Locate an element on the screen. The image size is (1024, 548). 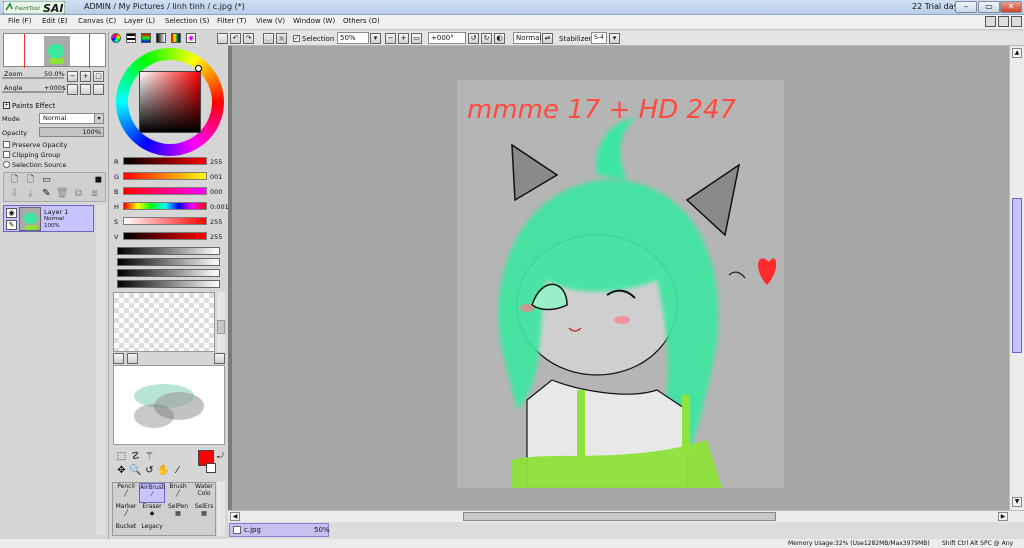
mdi-close-button is located at coordinates (1016, 21).